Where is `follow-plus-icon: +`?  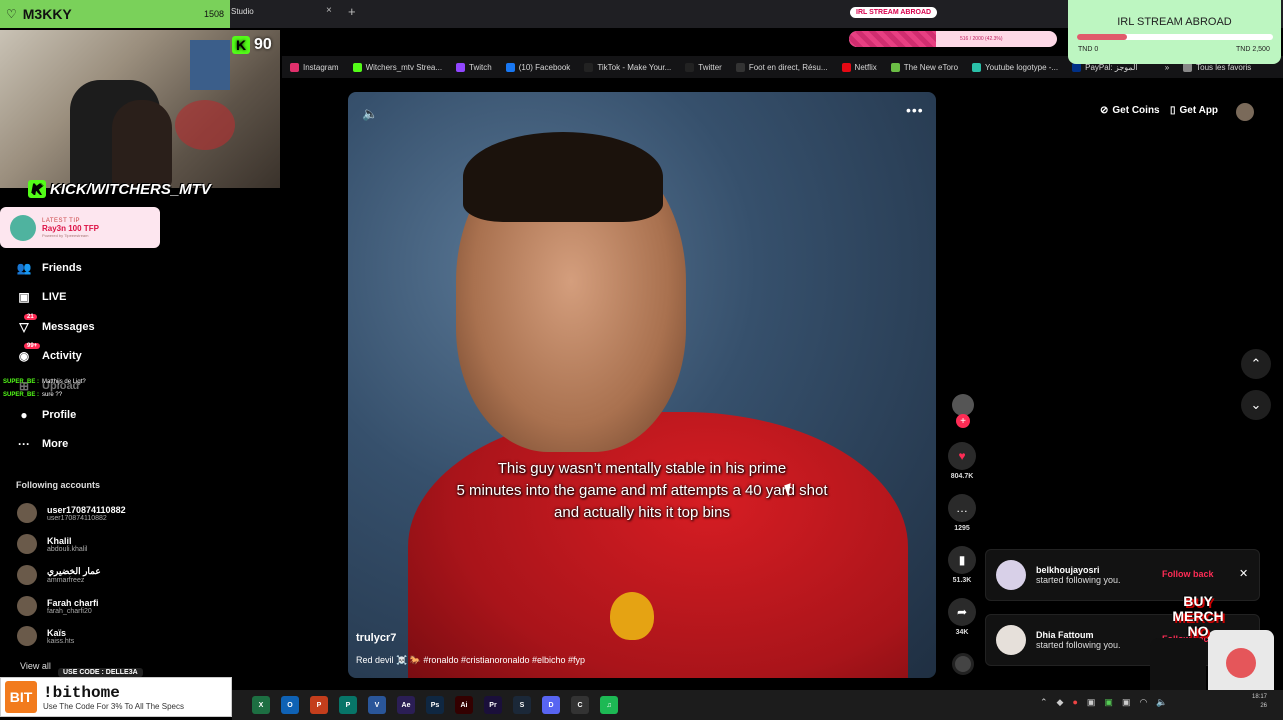 follow-plus-icon: + is located at coordinates (963, 421).